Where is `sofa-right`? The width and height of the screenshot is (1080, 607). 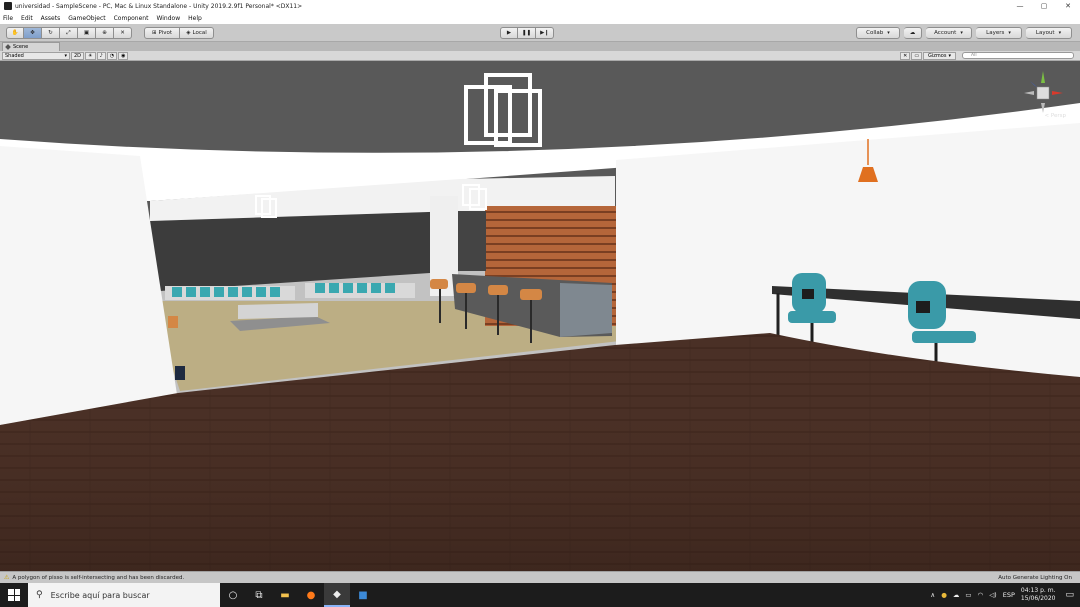 sofa-right is located at coordinates (360, 290).